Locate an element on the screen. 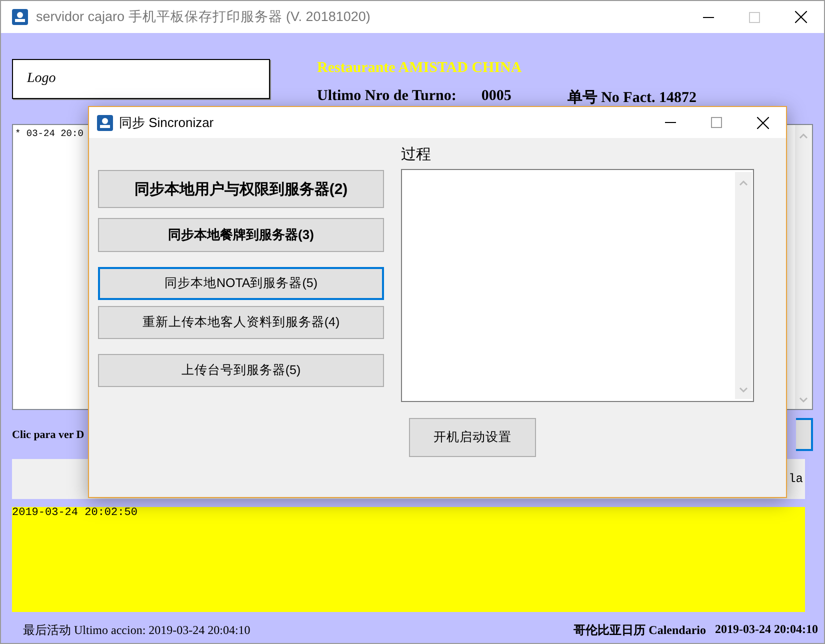  turn-number: 0005 is located at coordinates (496, 97).